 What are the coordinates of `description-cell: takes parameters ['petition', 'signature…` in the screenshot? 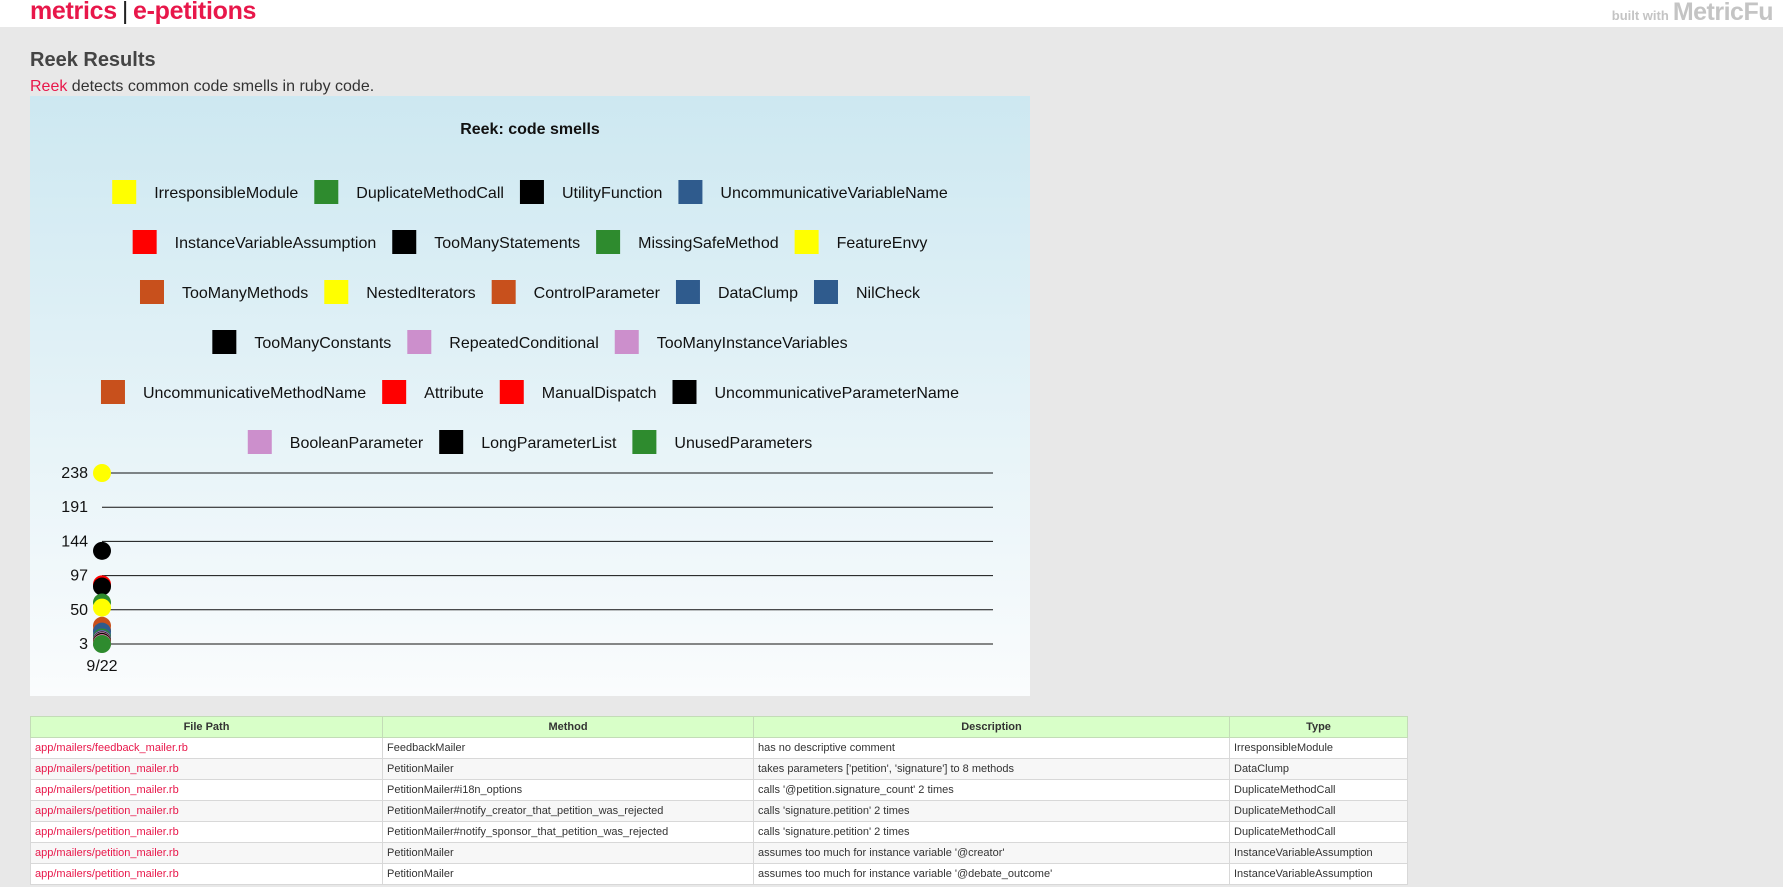 It's located at (991, 769).